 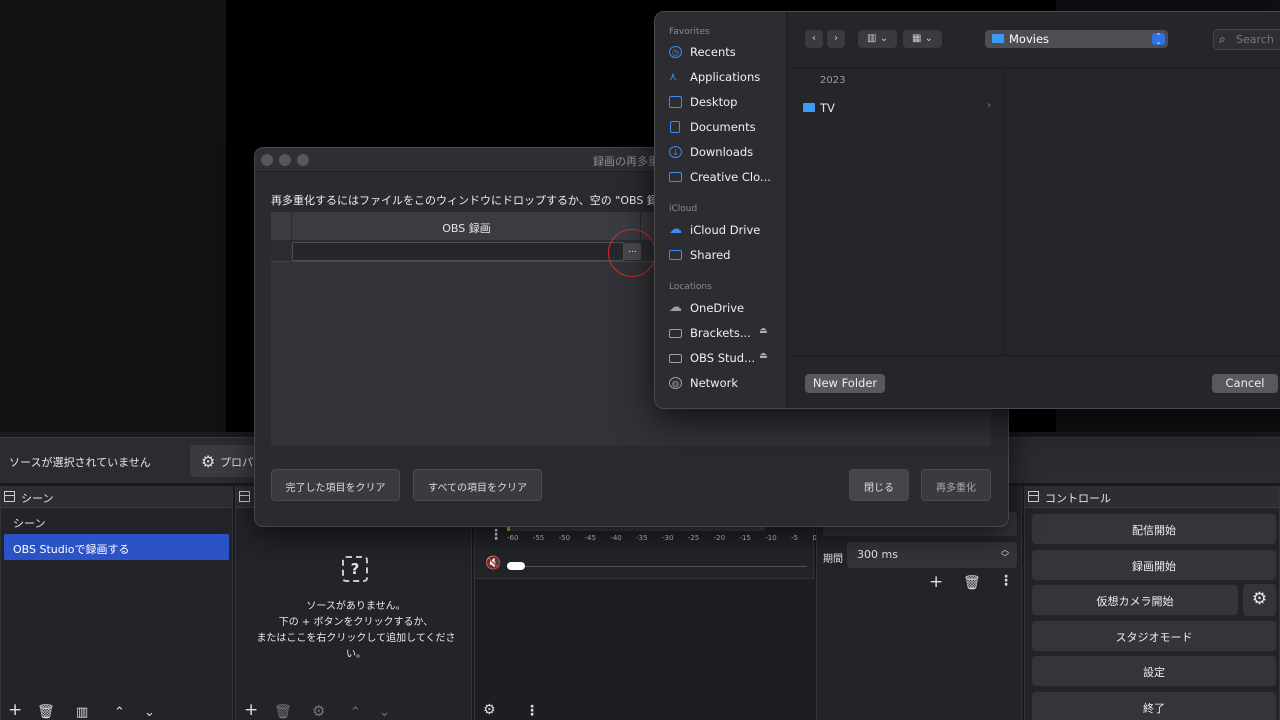 What do you see at coordinates (632, 253) in the screenshot?
I see `click-indicator` at bounding box center [632, 253].